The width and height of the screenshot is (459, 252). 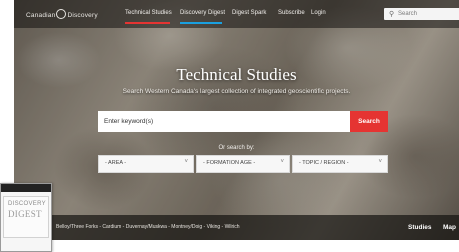 I want to click on formation-age-select-label: - FORMATION AGE -, so click(x=229, y=163).